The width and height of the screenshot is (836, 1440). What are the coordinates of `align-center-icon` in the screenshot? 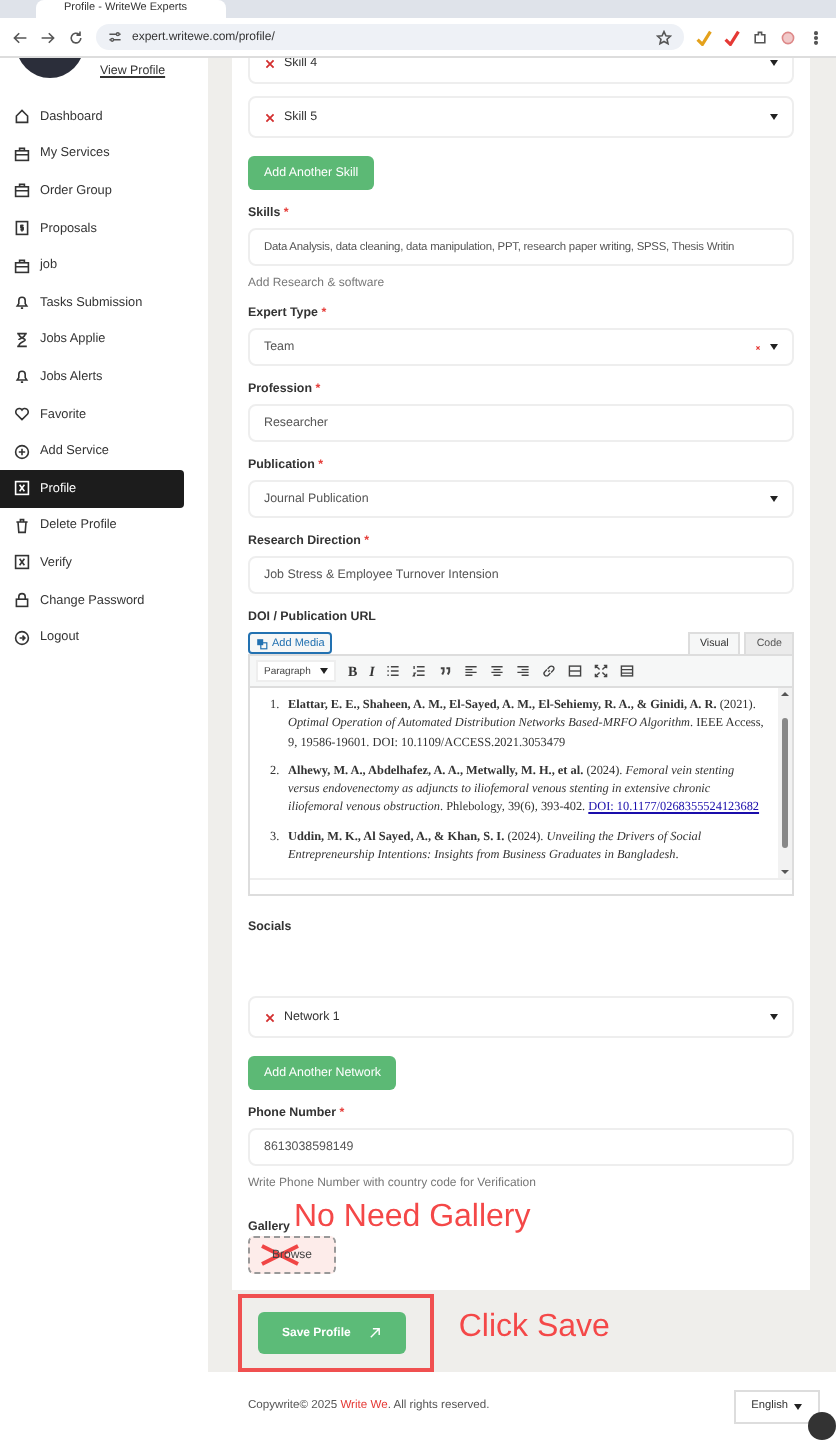 It's located at (497, 671).